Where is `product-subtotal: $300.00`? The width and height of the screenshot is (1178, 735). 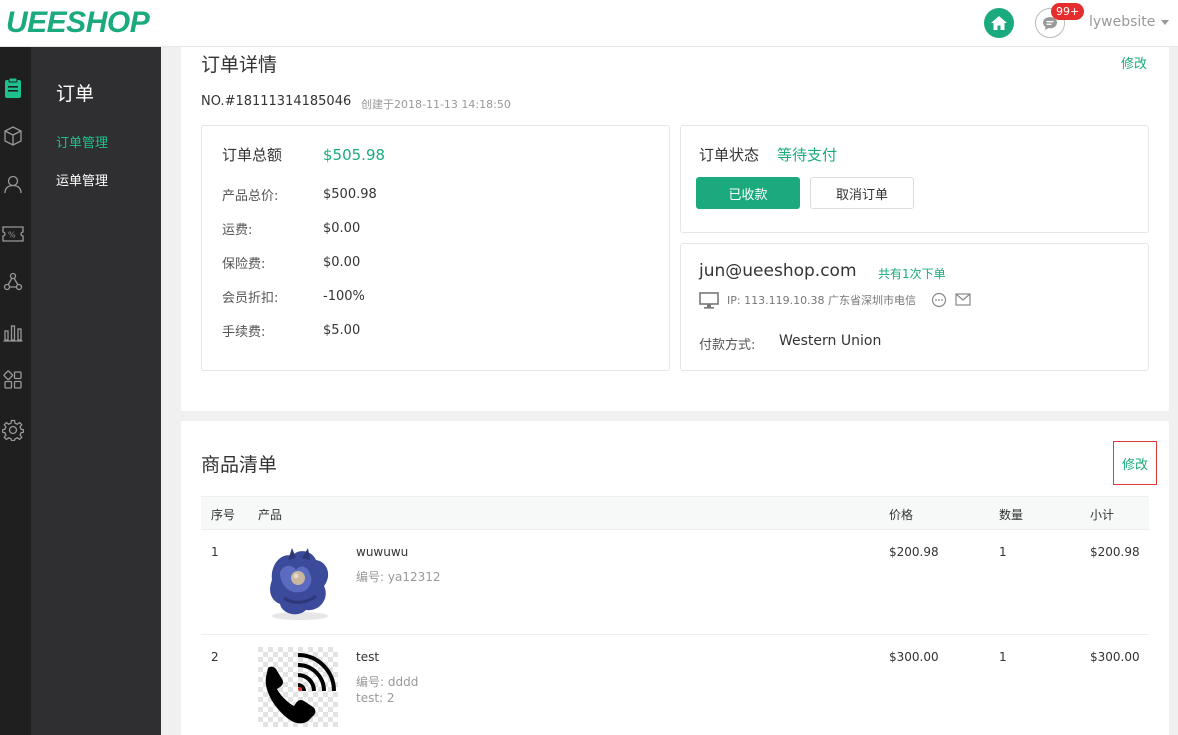
product-subtotal: $300.00 is located at coordinates (1115, 657).